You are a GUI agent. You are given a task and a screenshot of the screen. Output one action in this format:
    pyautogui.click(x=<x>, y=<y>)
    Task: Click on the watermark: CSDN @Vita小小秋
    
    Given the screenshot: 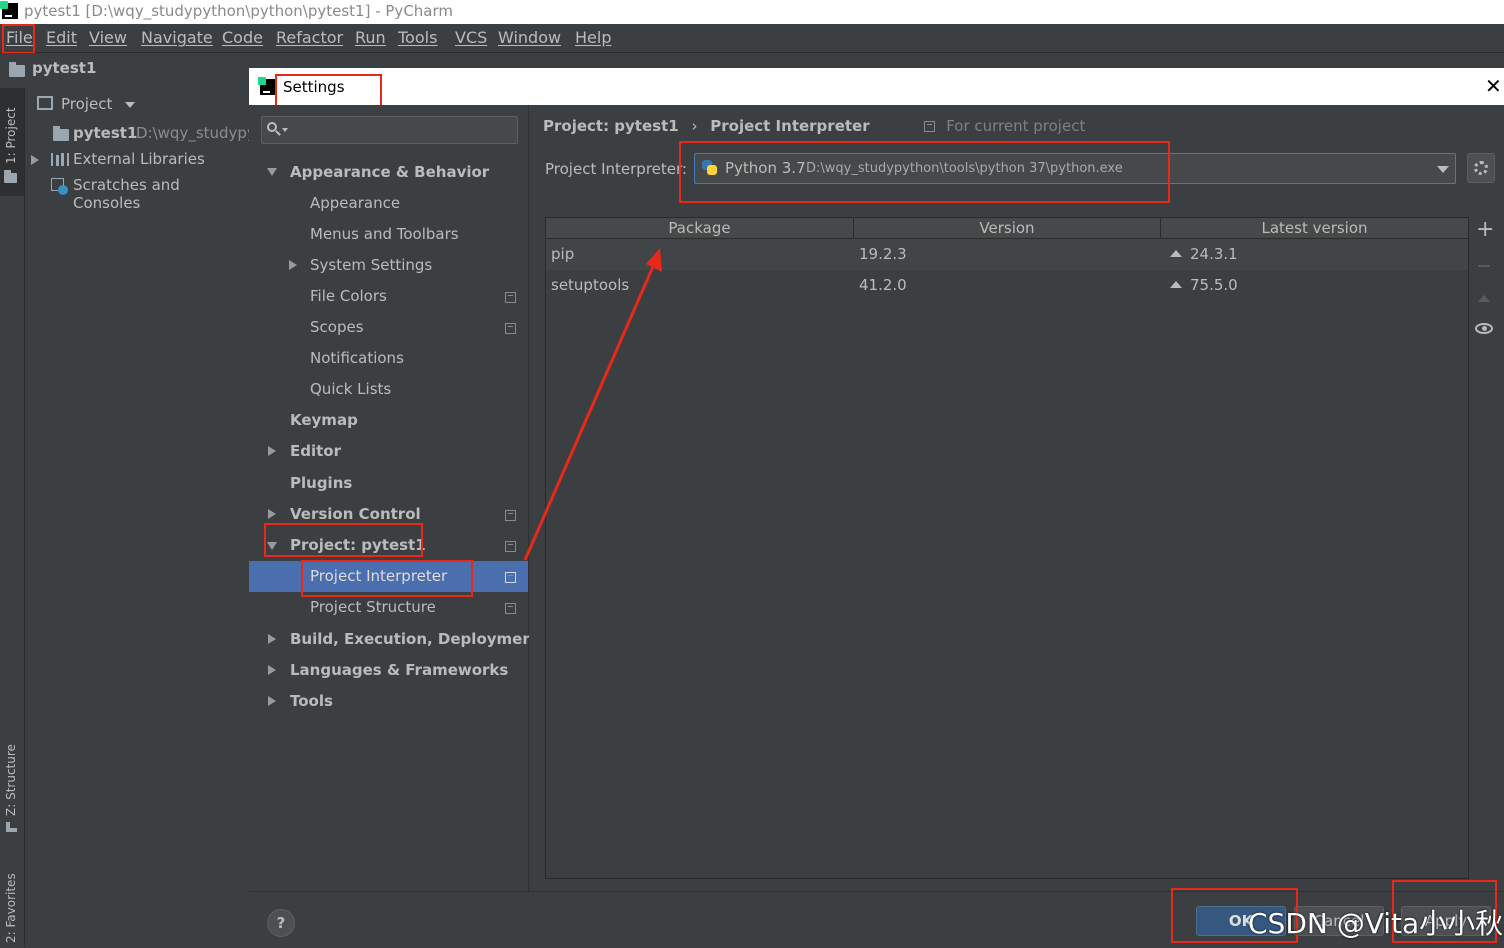 What is the action you would take?
    pyautogui.click(x=1376, y=923)
    